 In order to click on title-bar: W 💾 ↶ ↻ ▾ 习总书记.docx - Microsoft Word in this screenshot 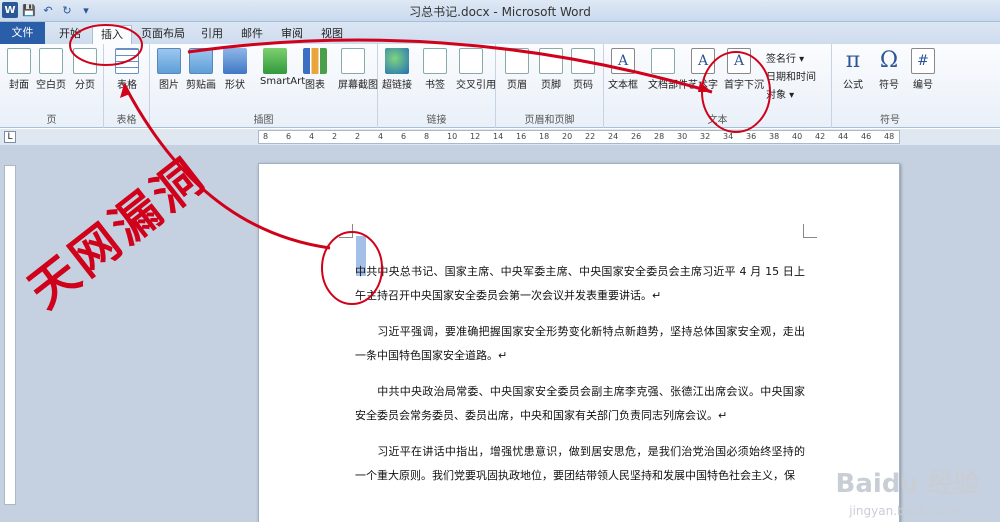, I will do `click(500, 11)`.